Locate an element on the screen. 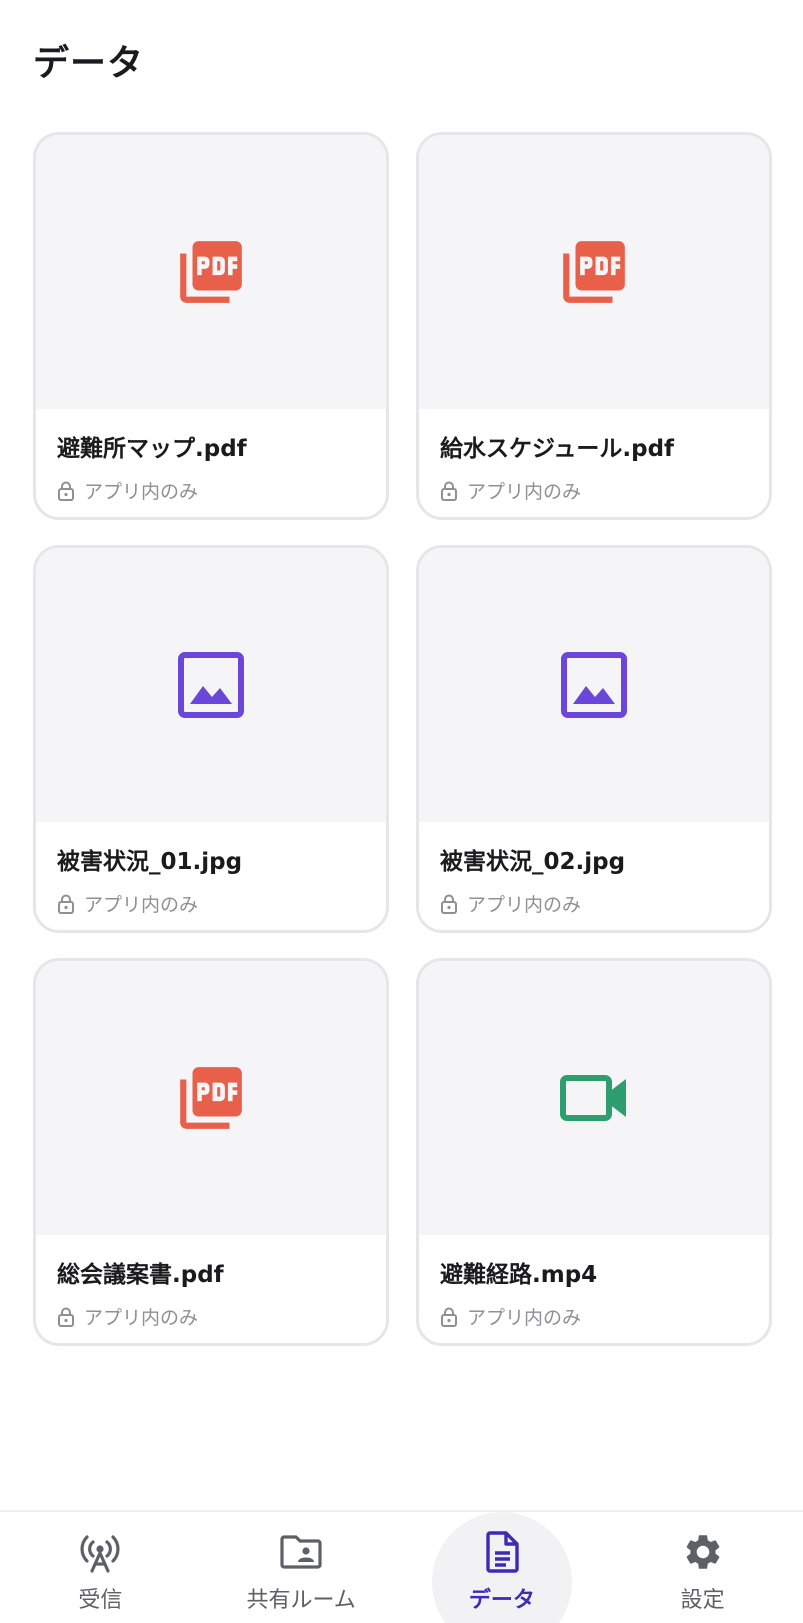  file-name: 総会議案書.pdf is located at coordinates (140, 1275).